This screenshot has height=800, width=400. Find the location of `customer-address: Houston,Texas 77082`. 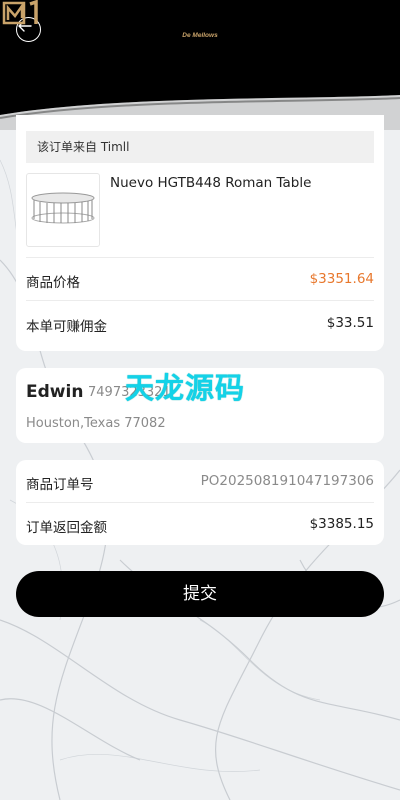

customer-address: Houston,Texas 77082 is located at coordinates (96, 423).